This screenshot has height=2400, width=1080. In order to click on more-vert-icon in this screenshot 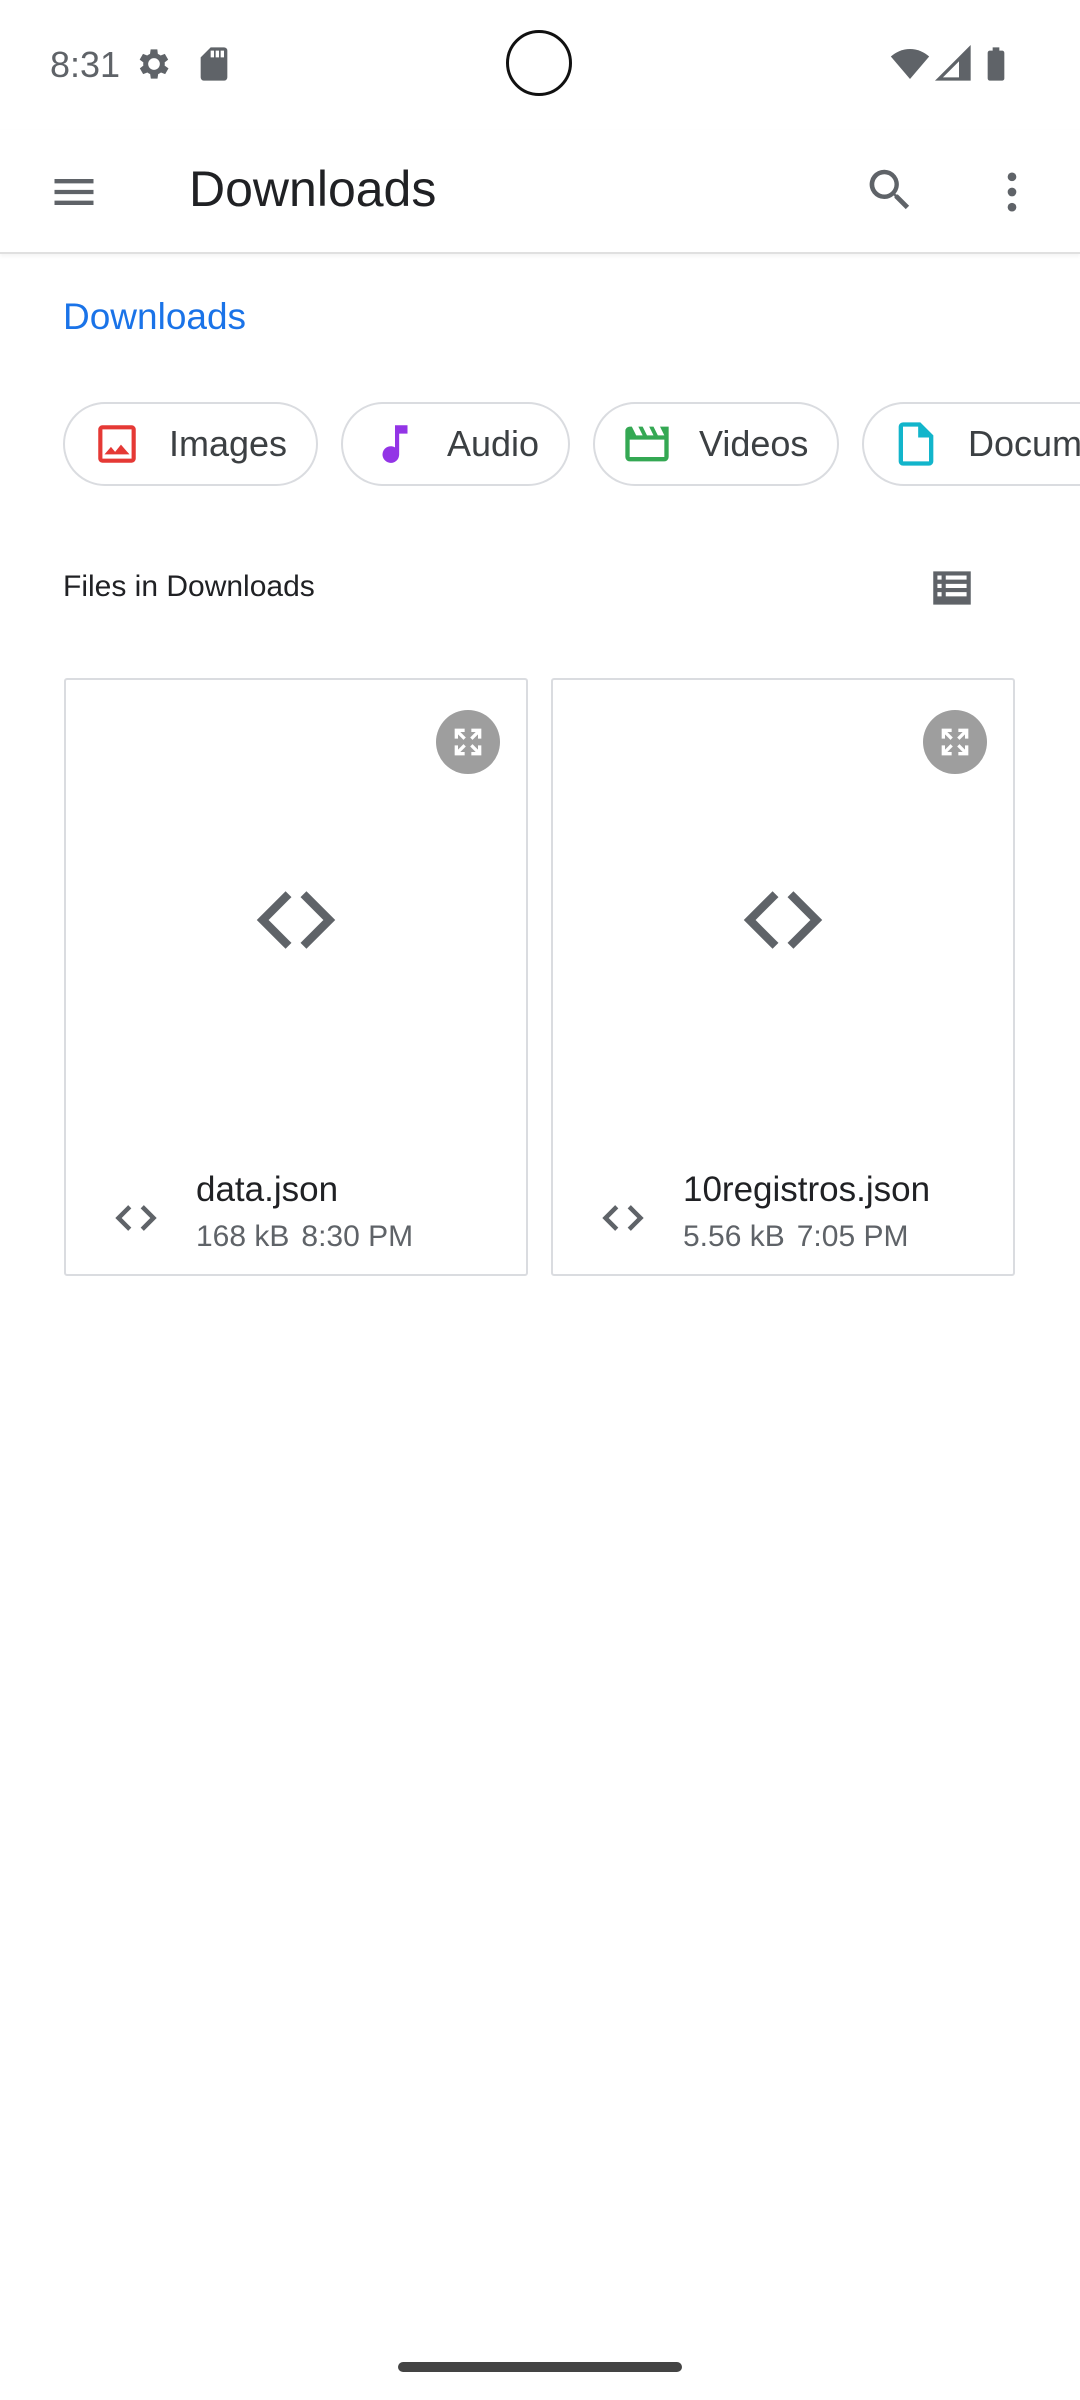, I will do `click(1012, 192)`.